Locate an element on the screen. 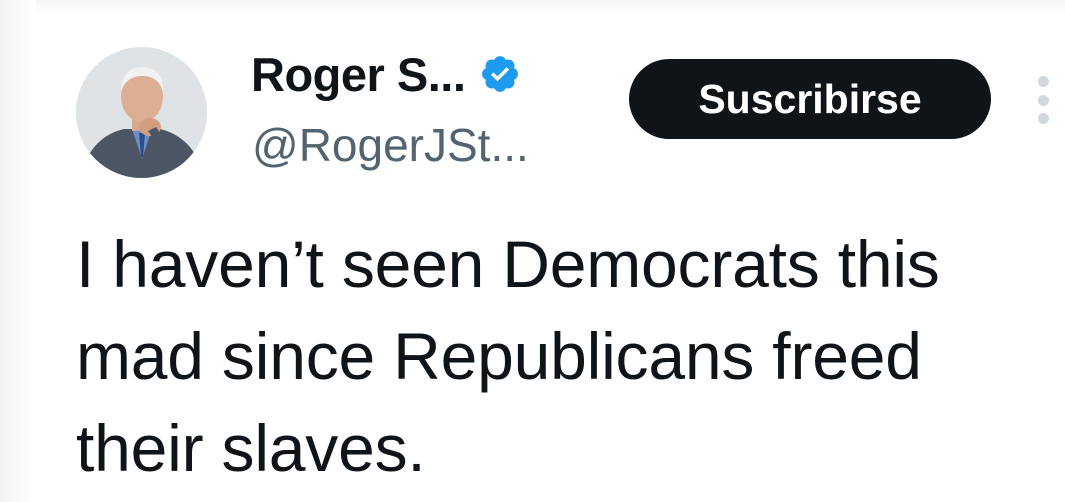 The image size is (1065, 502). background-edge-top is located at coordinates (532, 7).